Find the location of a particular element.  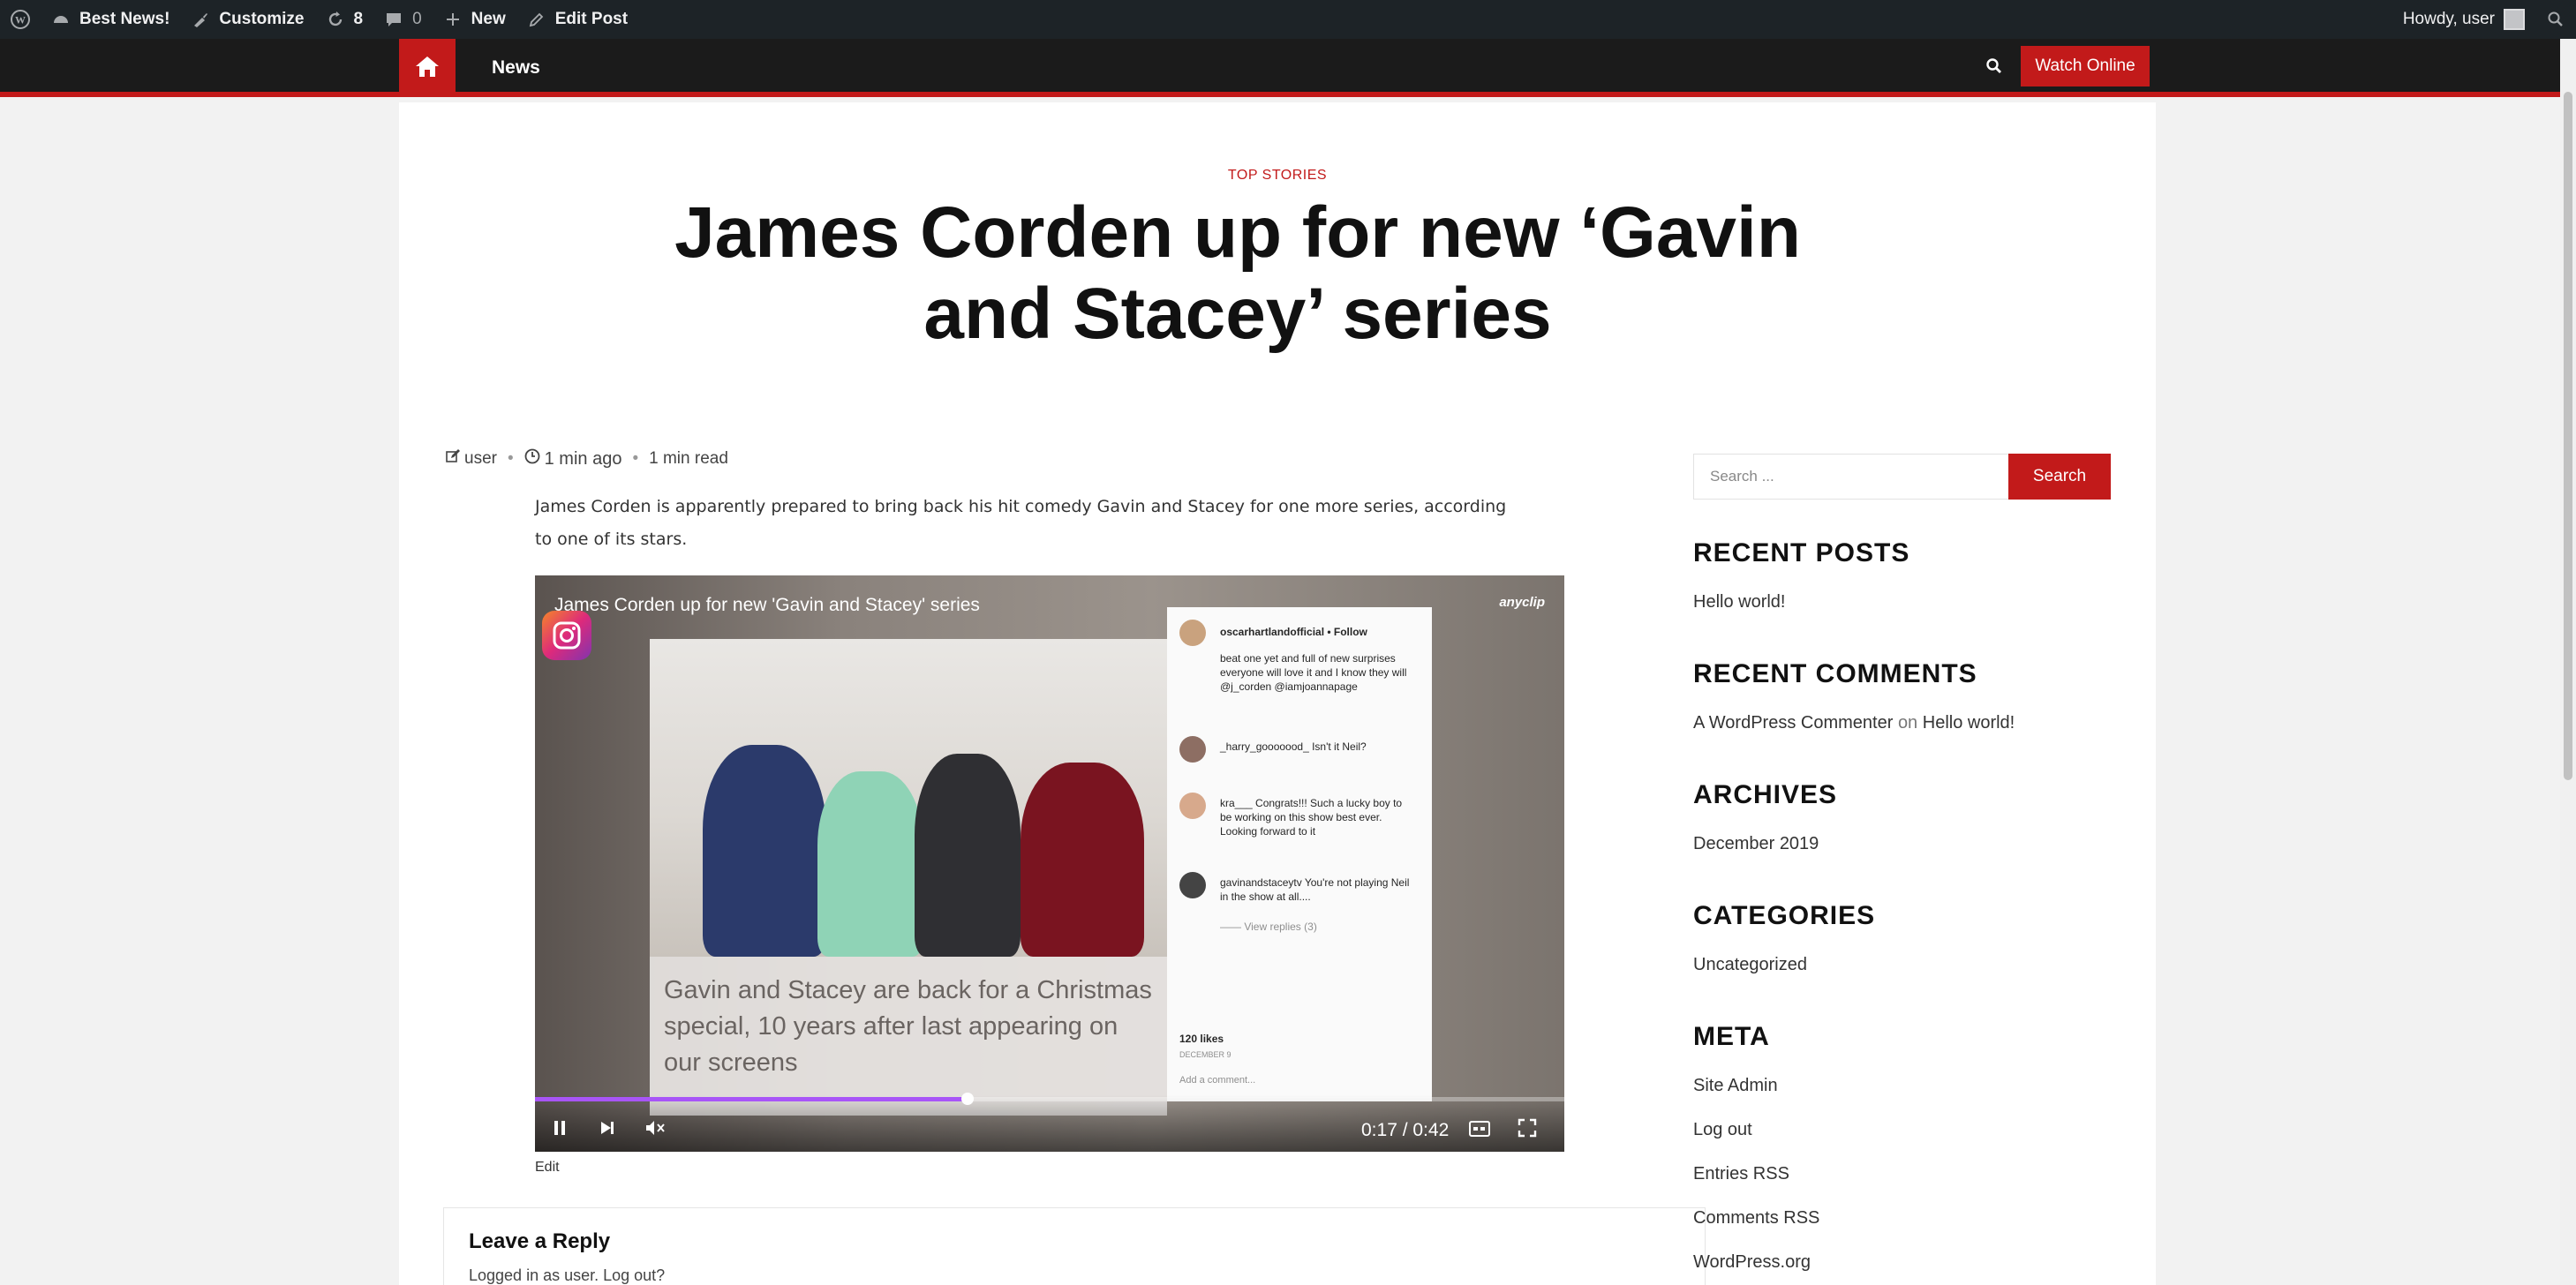

mute-button is located at coordinates (655, 1130).